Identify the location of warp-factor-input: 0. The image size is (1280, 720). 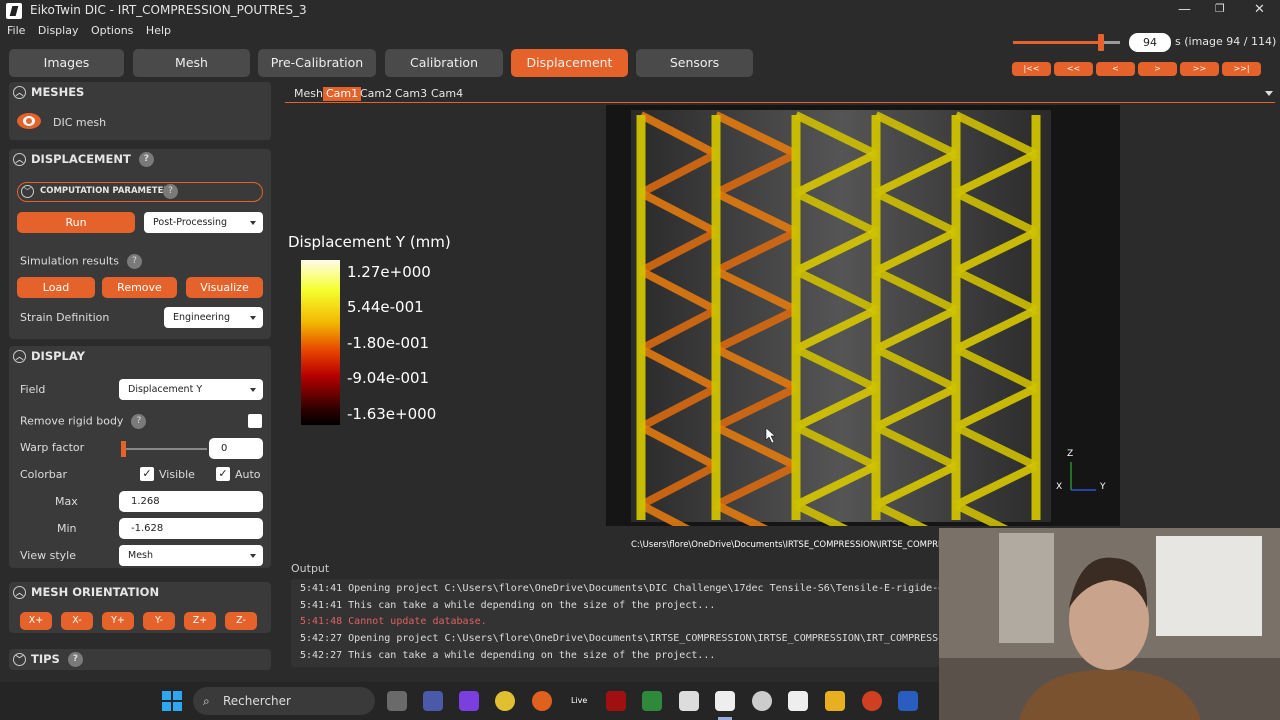
(236, 448).